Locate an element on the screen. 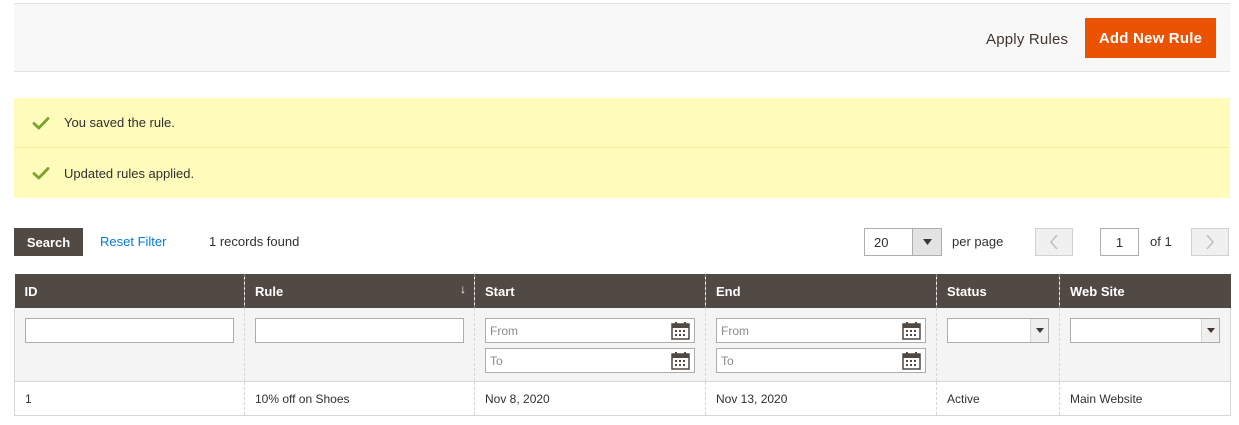  column-header-end: End is located at coordinates (821, 291).